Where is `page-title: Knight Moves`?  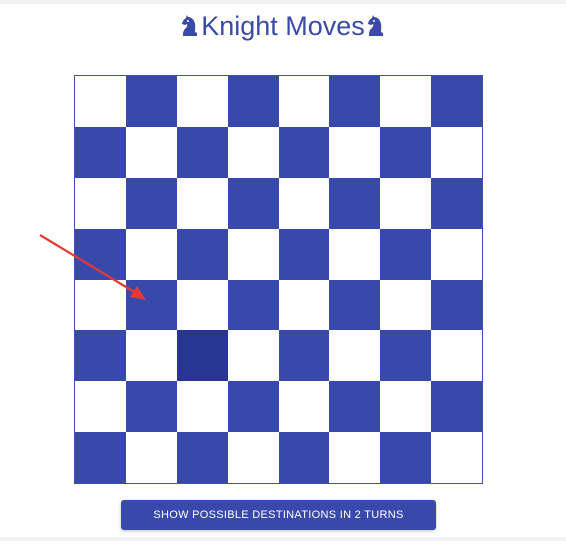 page-title: Knight Moves is located at coordinates (283, 26).